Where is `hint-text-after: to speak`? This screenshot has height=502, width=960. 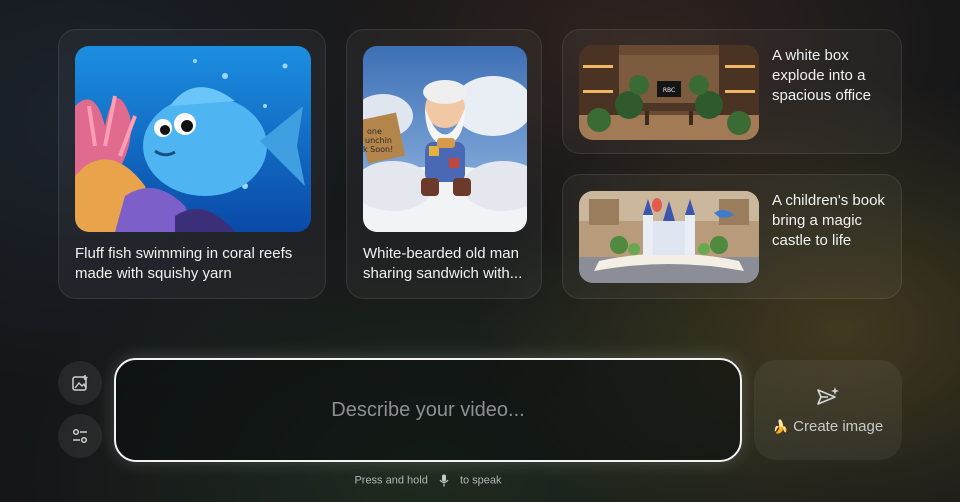 hint-text-after: to speak is located at coordinates (480, 480).